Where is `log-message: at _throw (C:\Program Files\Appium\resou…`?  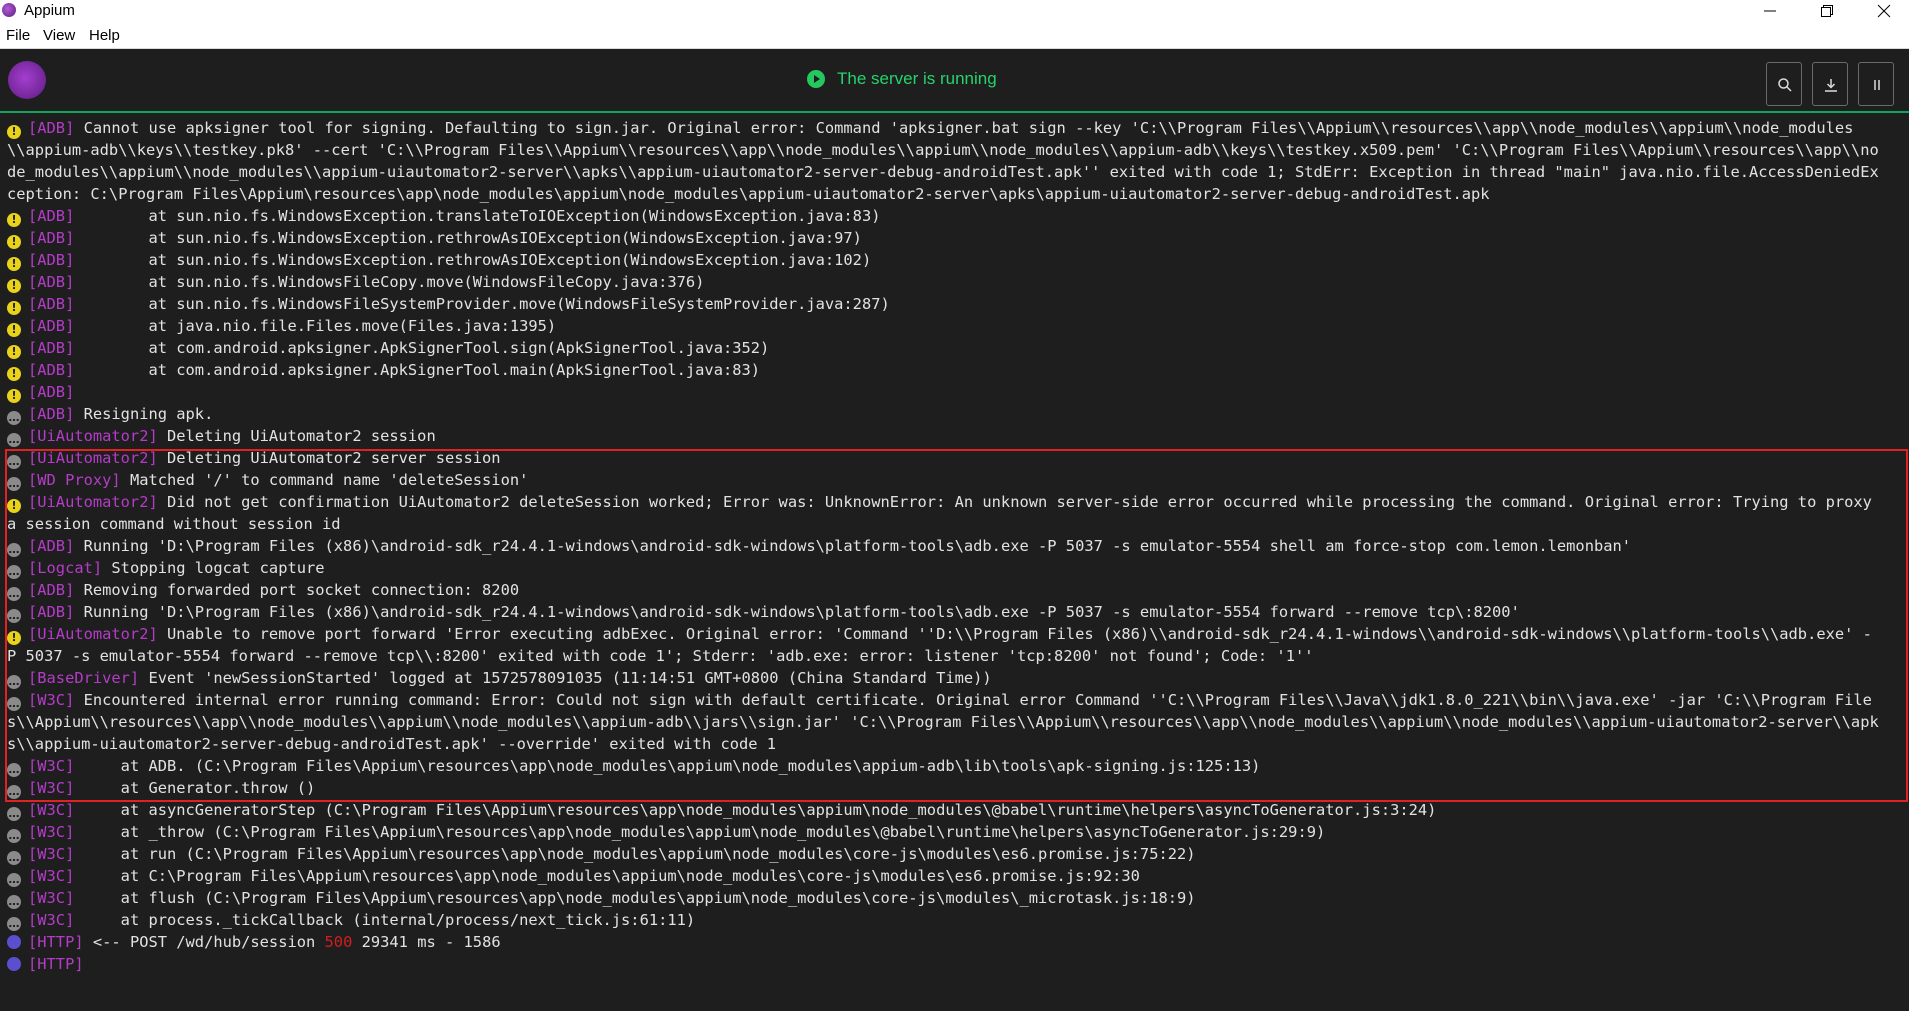
log-message: at _throw (C:\Program Files\Appium\resou… is located at coordinates (700, 832).